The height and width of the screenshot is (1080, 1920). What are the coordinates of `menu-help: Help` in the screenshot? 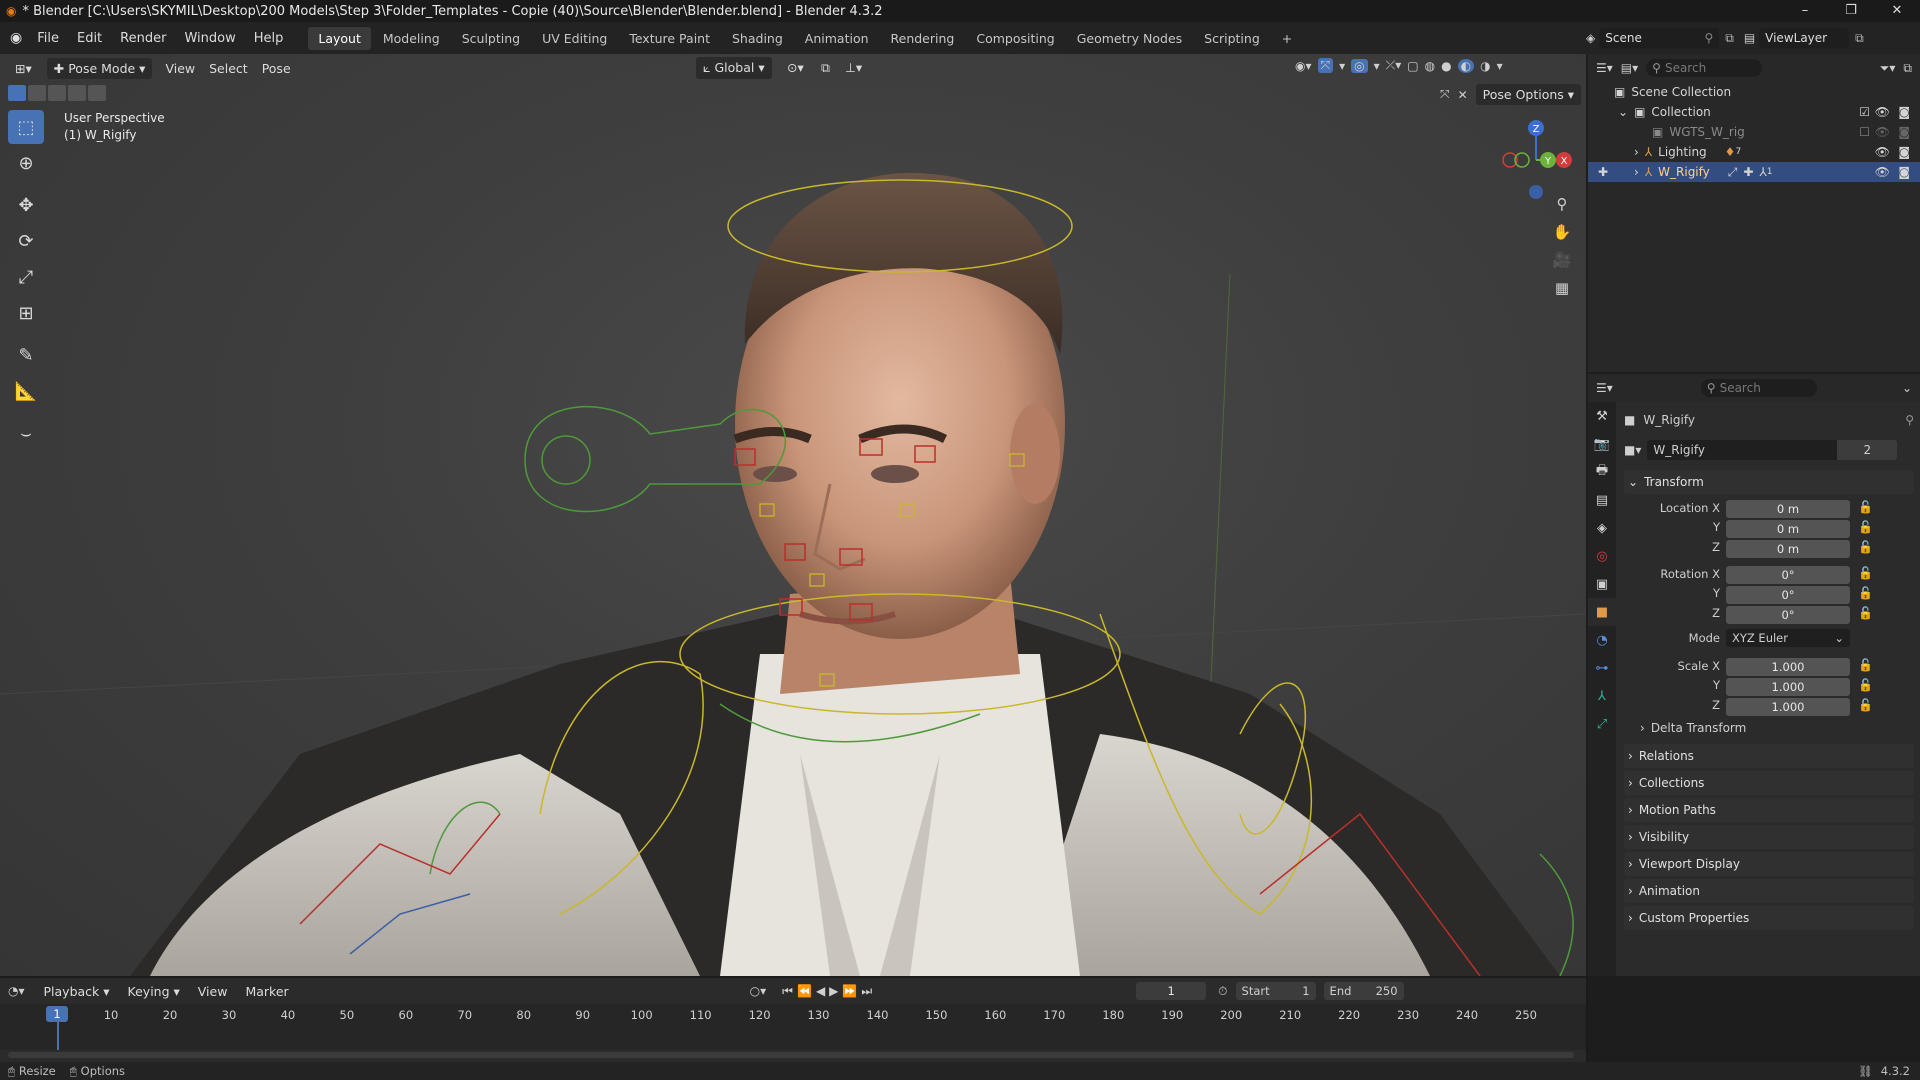 It's located at (269, 38).